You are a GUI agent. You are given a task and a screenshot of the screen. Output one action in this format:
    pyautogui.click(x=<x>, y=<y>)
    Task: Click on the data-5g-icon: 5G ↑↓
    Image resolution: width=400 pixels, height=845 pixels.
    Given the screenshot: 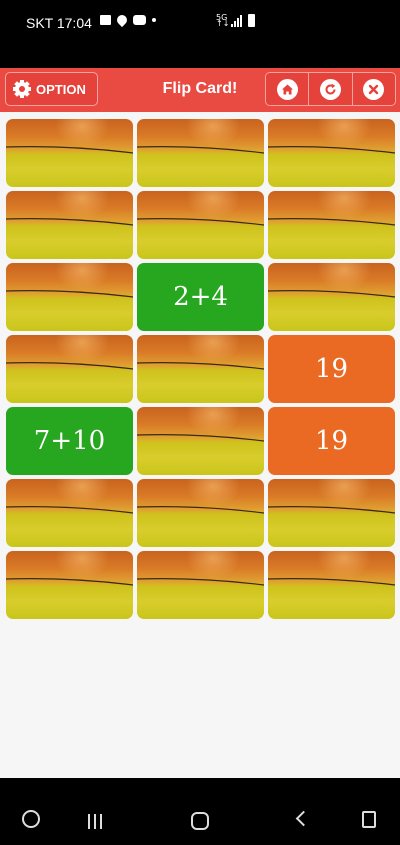 What is the action you would take?
    pyautogui.click(x=223, y=20)
    